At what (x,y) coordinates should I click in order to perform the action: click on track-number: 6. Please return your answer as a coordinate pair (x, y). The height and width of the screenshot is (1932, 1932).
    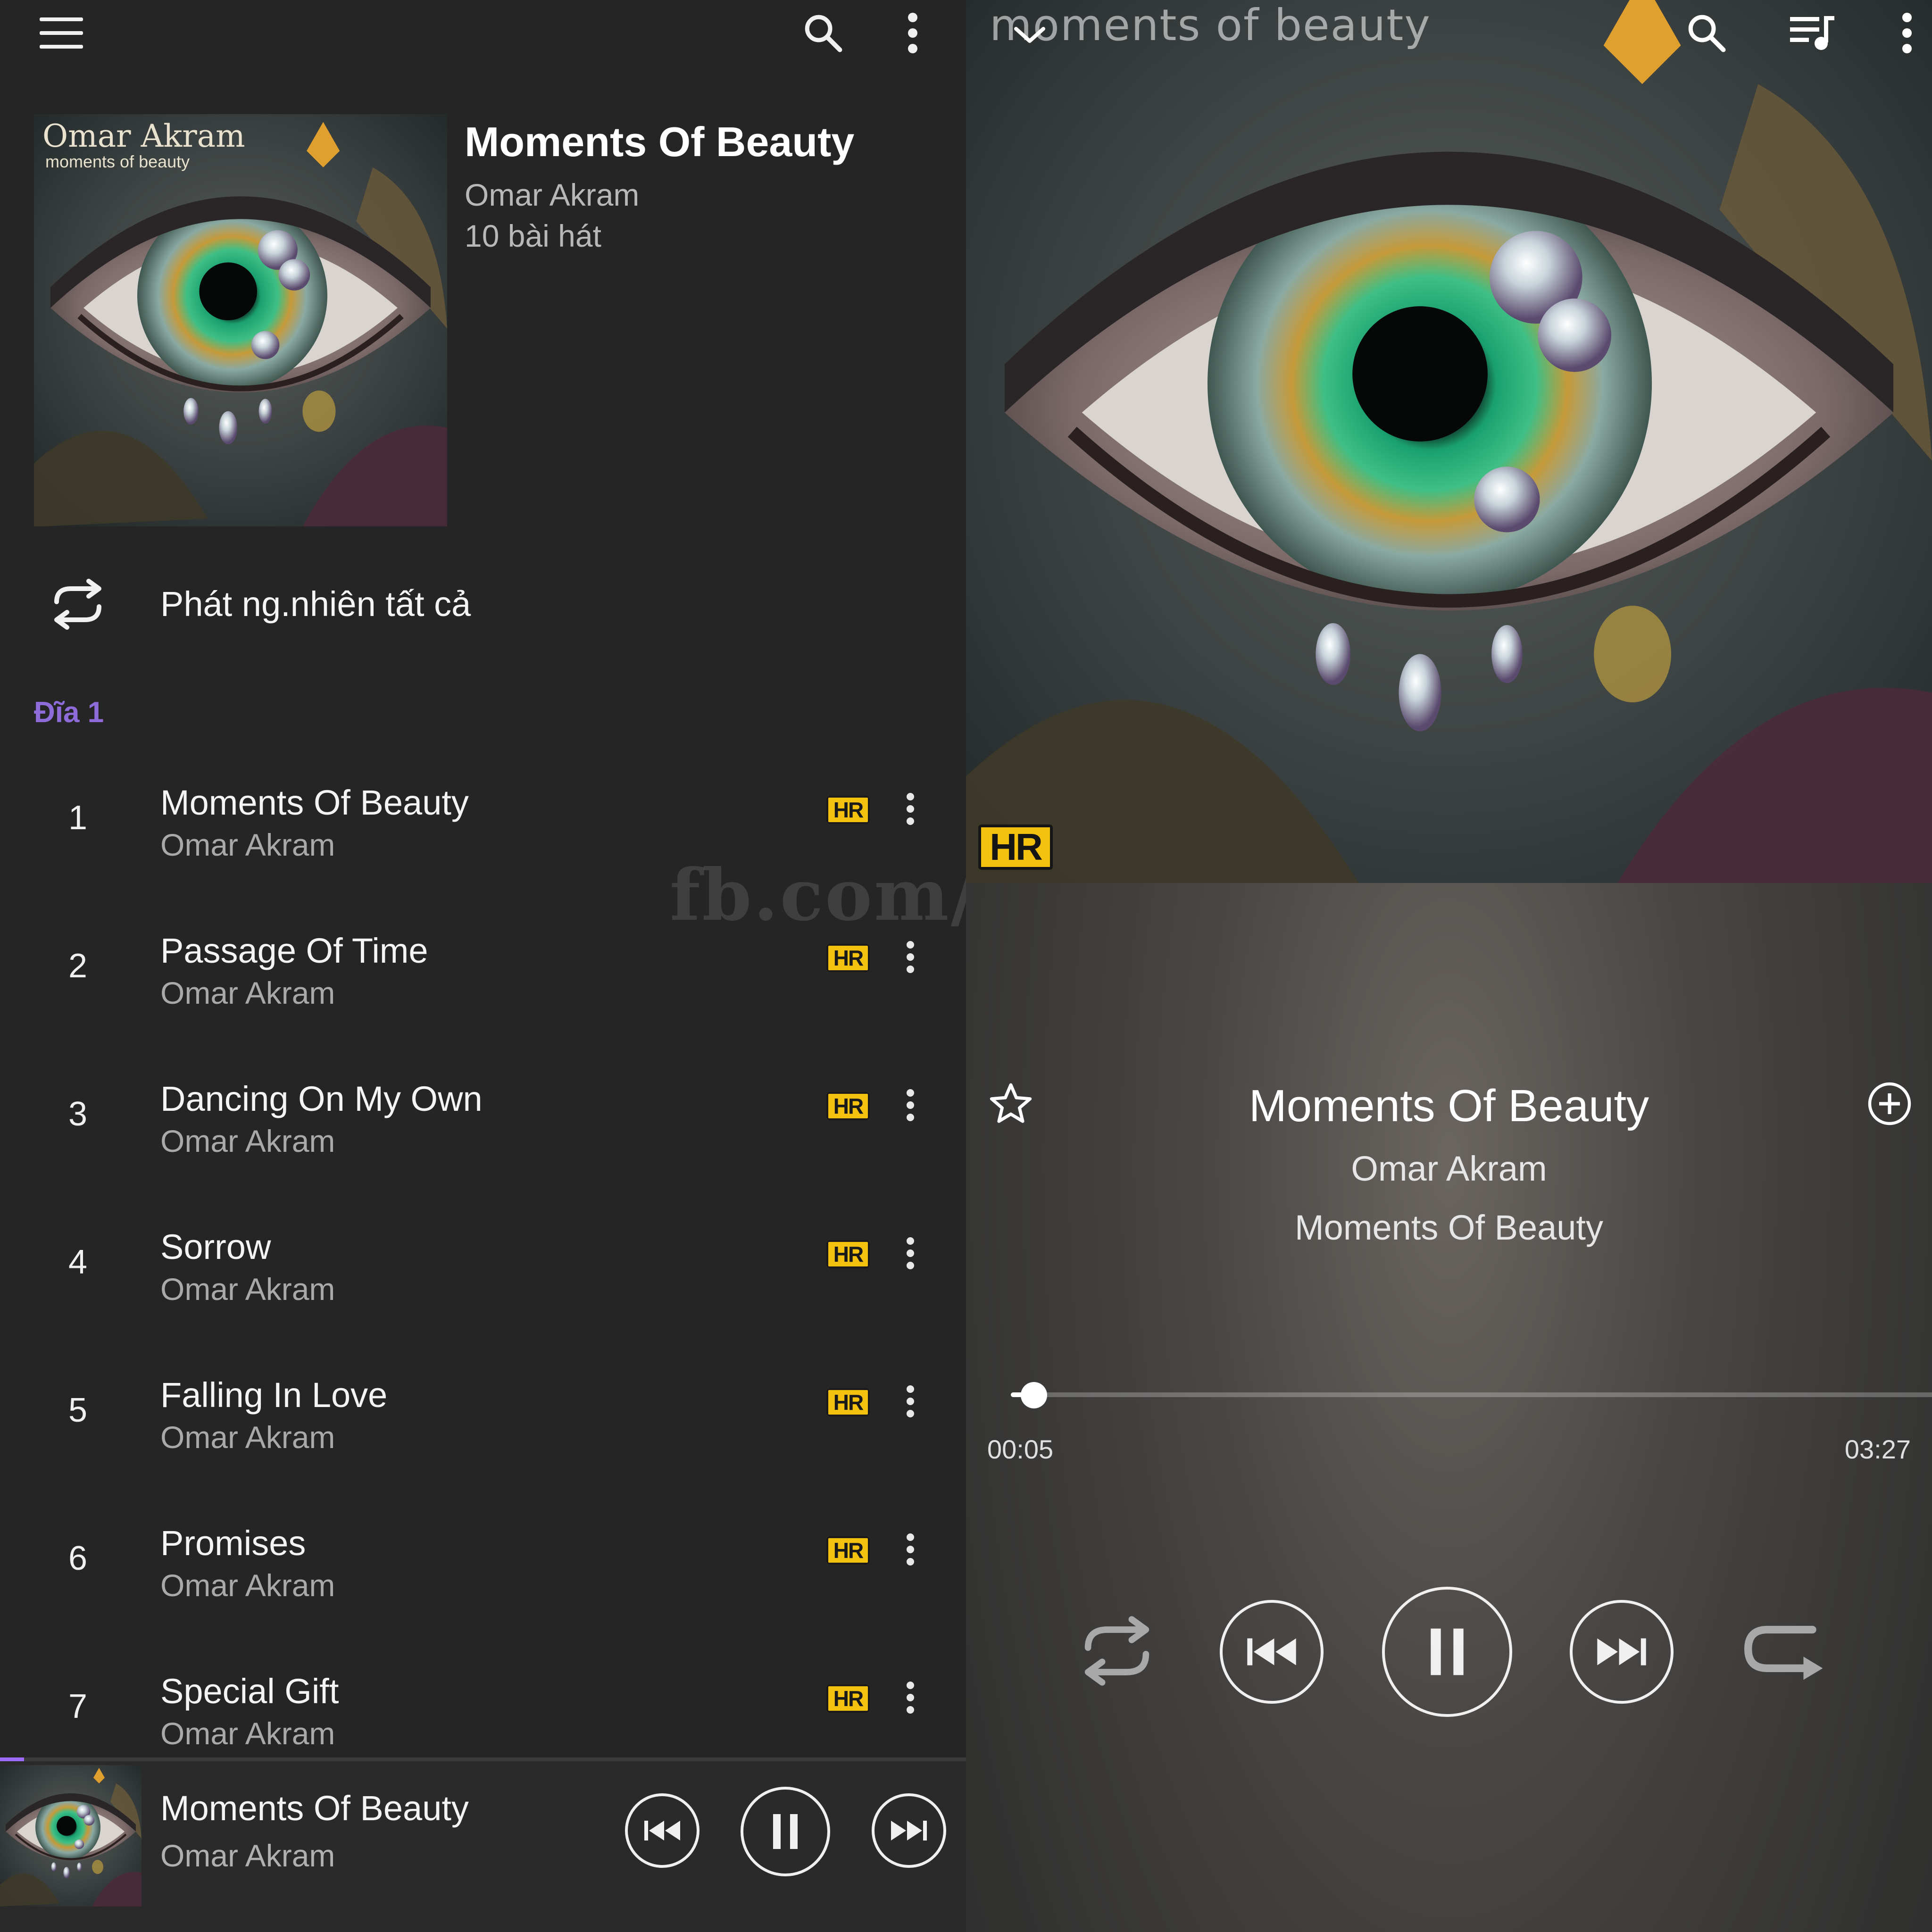
    Looking at the image, I should click on (78, 1559).